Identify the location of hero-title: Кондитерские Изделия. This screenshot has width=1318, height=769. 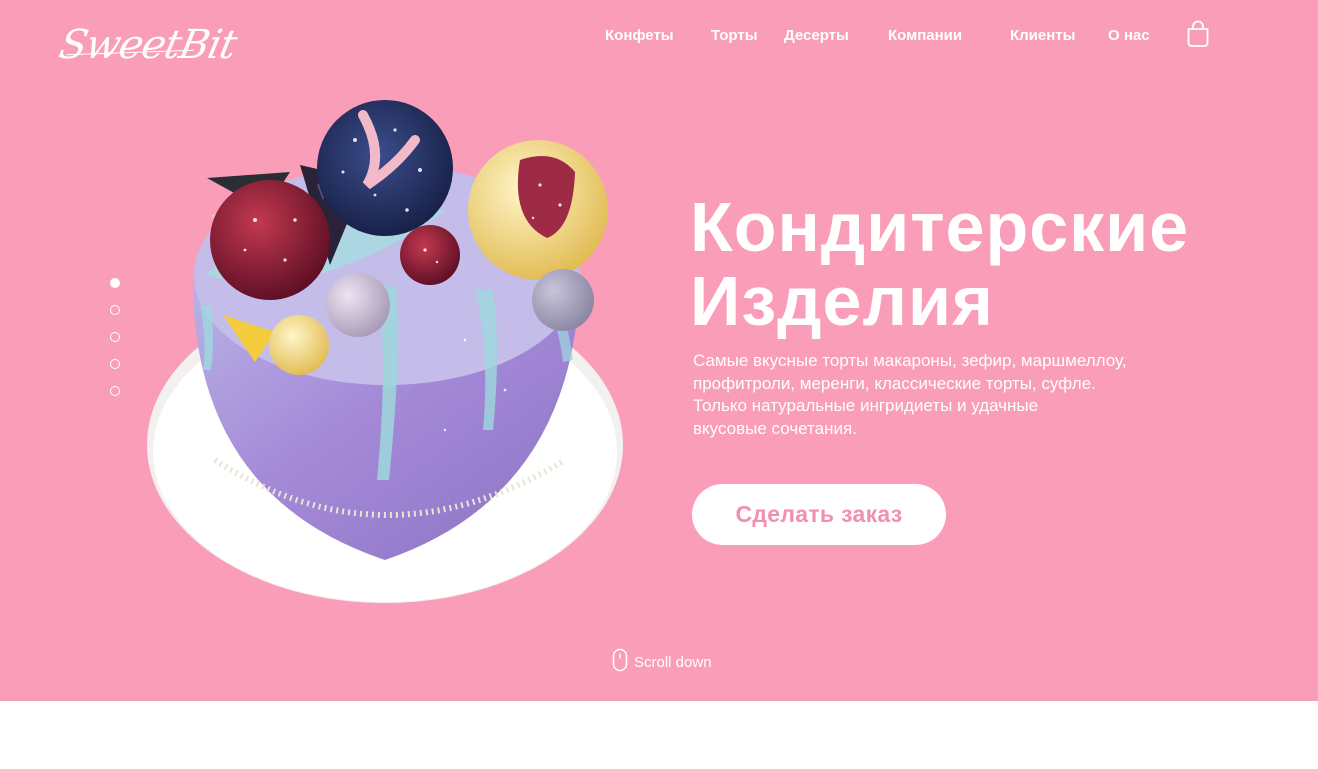
(970, 264).